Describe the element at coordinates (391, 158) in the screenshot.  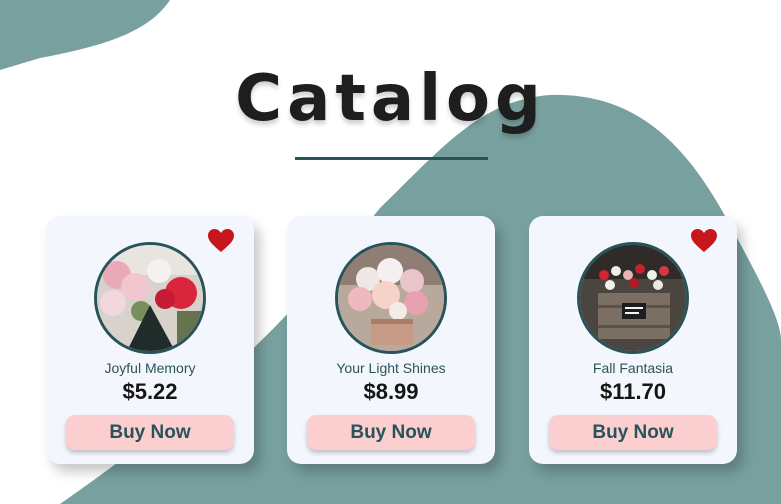
I see `title-underline` at that location.